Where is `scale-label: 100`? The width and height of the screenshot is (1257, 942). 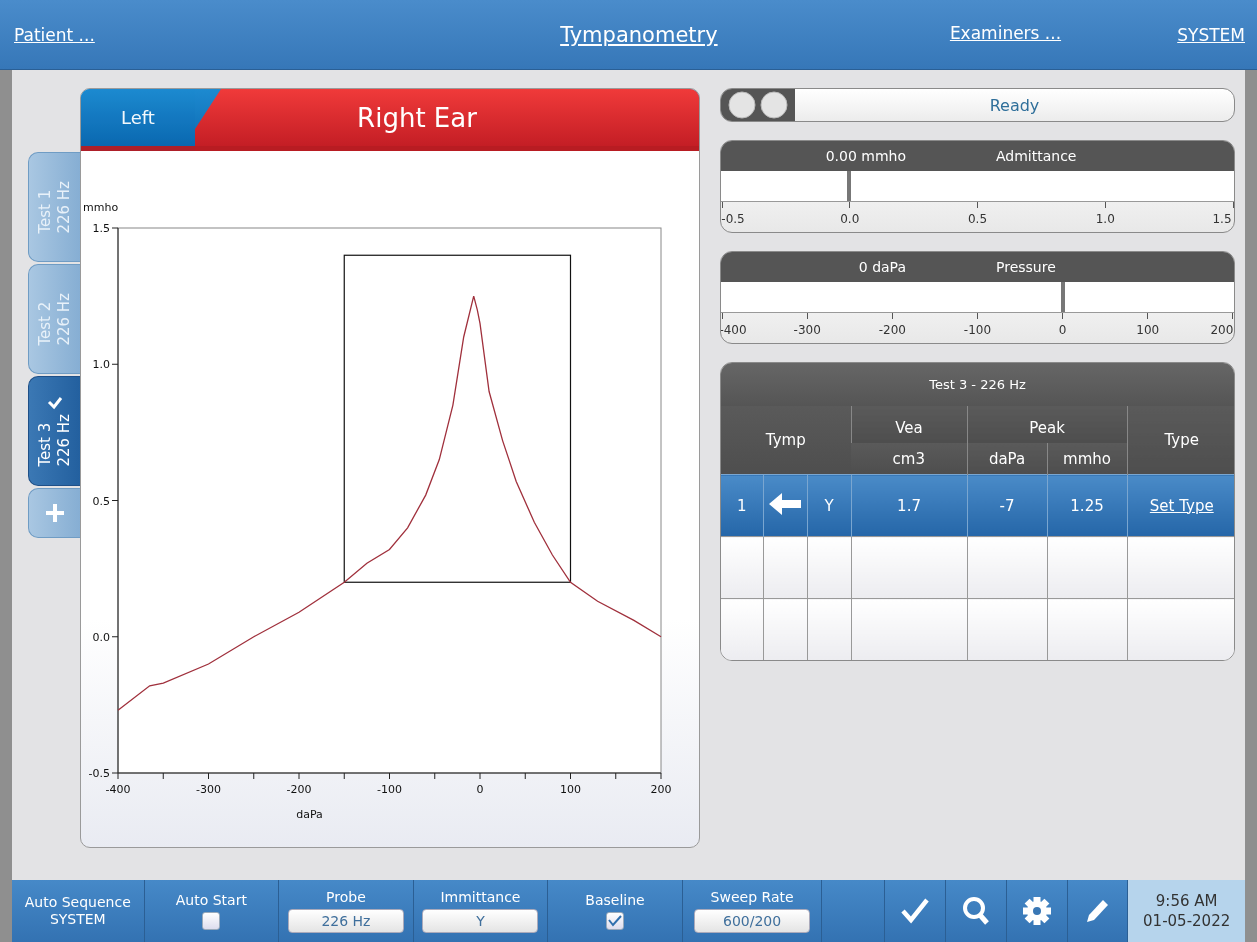
scale-label: 100 is located at coordinates (1148, 330).